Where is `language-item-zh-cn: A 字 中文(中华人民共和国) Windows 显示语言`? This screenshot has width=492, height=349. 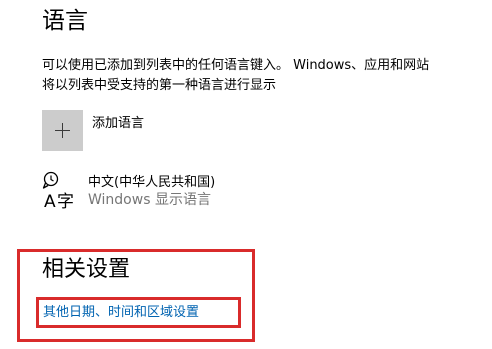
language-item-zh-cn: A 字 中文(中华人民共和国) Windows 显示语言 is located at coordinates (128, 192).